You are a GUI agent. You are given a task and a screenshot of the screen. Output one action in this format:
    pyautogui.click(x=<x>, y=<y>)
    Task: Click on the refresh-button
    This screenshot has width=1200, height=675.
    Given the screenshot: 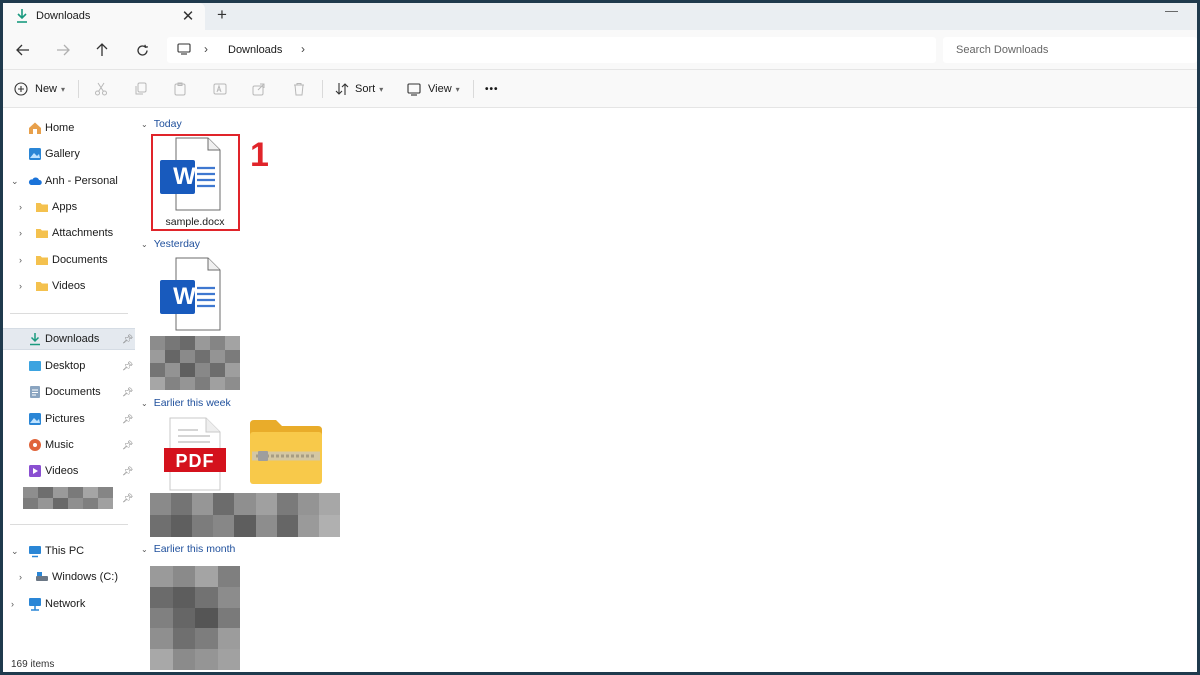 What is the action you would take?
    pyautogui.click(x=142, y=50)
    